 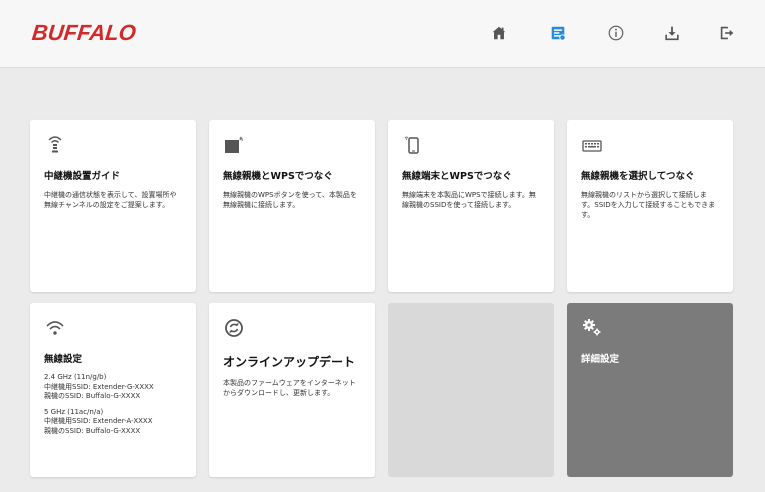 What do you see at coordinates (63, 359) in the screenshot?
I see `card-title: 無線設定` at bounding box center [63, 359].